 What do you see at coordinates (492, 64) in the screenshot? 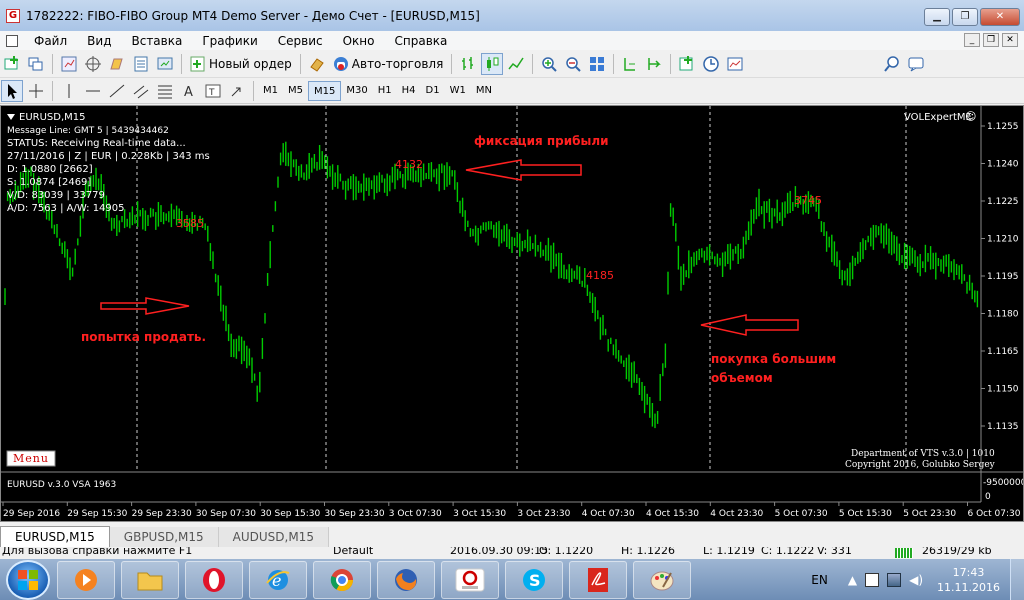
I see `candlestick-icon` at bounding box center [492, 64].